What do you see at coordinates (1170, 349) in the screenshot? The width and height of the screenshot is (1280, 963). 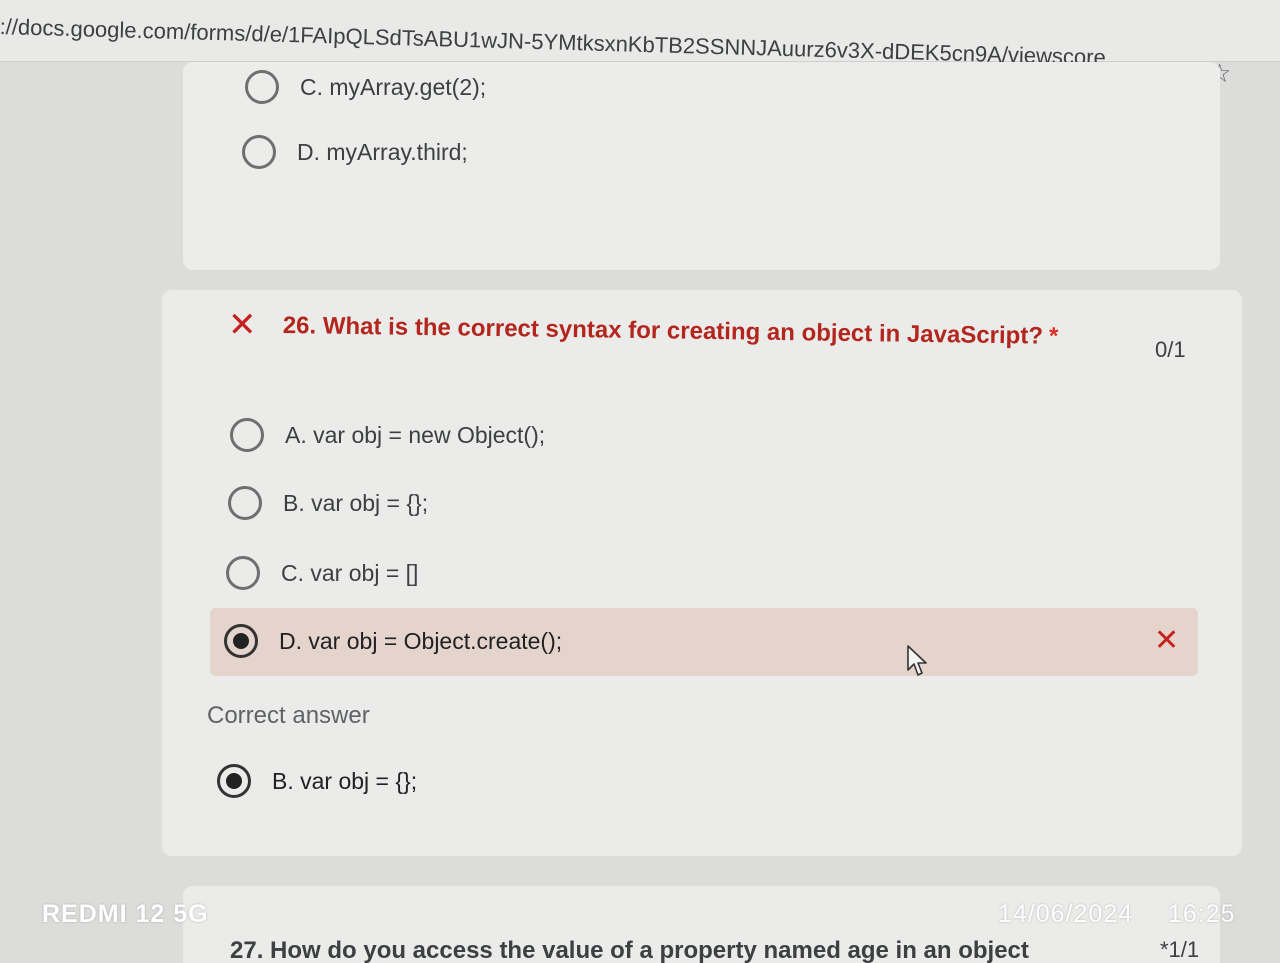 I see `question-score: 0/1` at bounding box center [1170, 349].